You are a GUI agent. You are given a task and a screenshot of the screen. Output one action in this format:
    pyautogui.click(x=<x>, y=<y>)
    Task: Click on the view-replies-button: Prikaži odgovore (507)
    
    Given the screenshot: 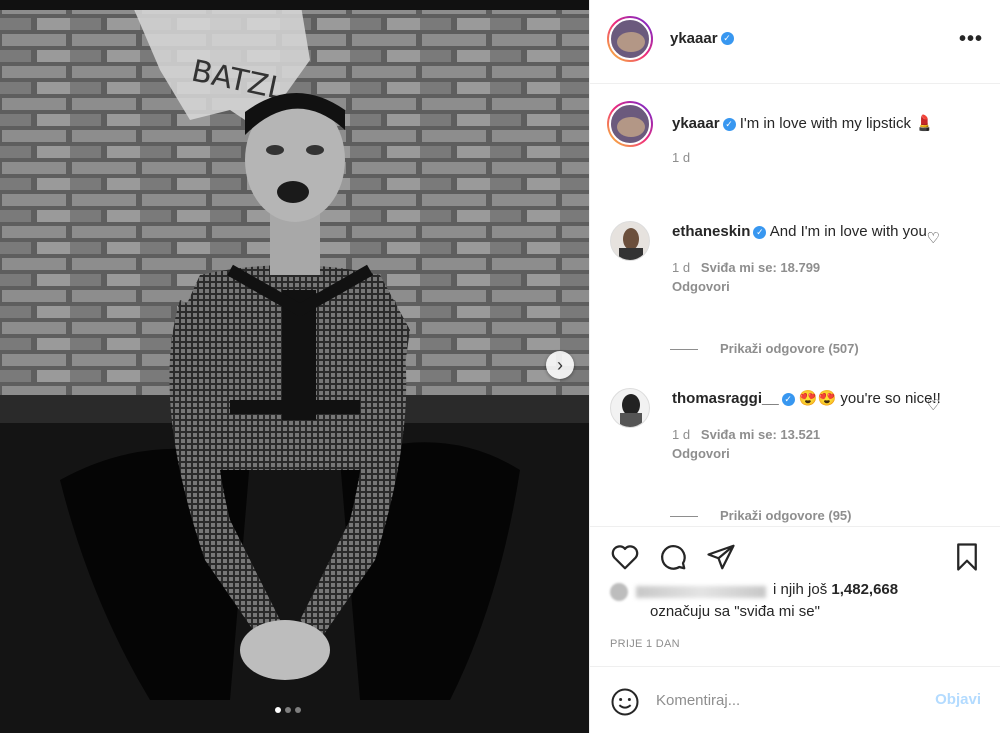 What is the action you would take?
    pyautogui.click(x=764, y=348)
    